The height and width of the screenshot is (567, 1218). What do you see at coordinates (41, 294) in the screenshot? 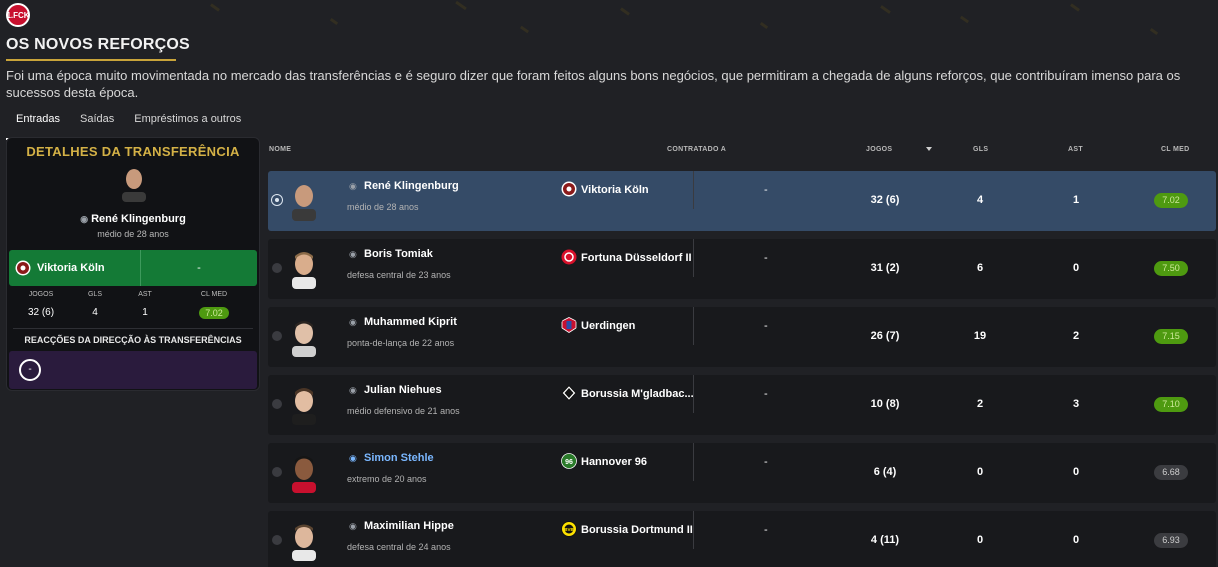
I see `stat-label: JOGOS` at bounding box center [41, 294].